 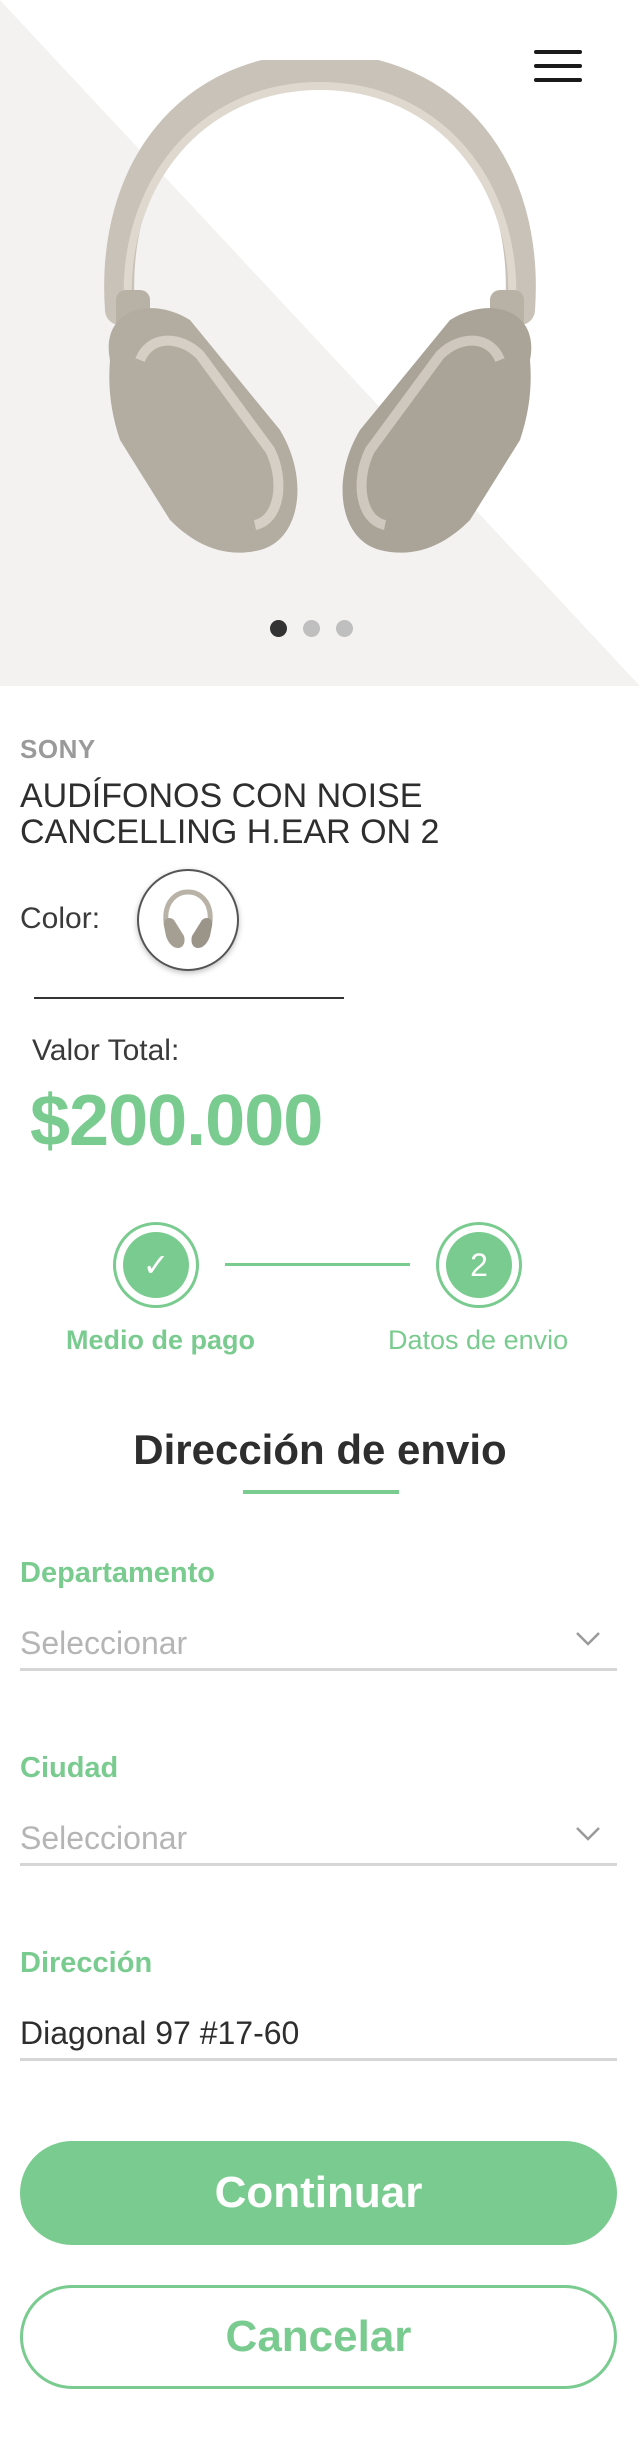 I want to click on color-swatch, so click(x=188, y=920).